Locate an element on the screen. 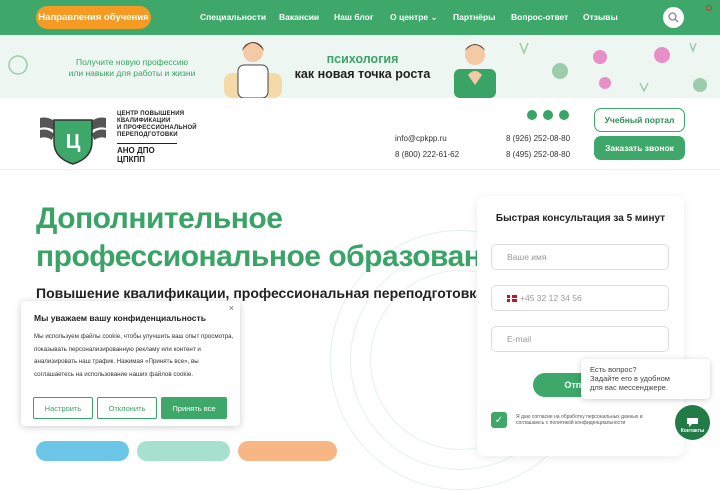 Image resolution: width=720 pixels, height=490 pixels. telegram-icon is located at coordinates (564, 115).